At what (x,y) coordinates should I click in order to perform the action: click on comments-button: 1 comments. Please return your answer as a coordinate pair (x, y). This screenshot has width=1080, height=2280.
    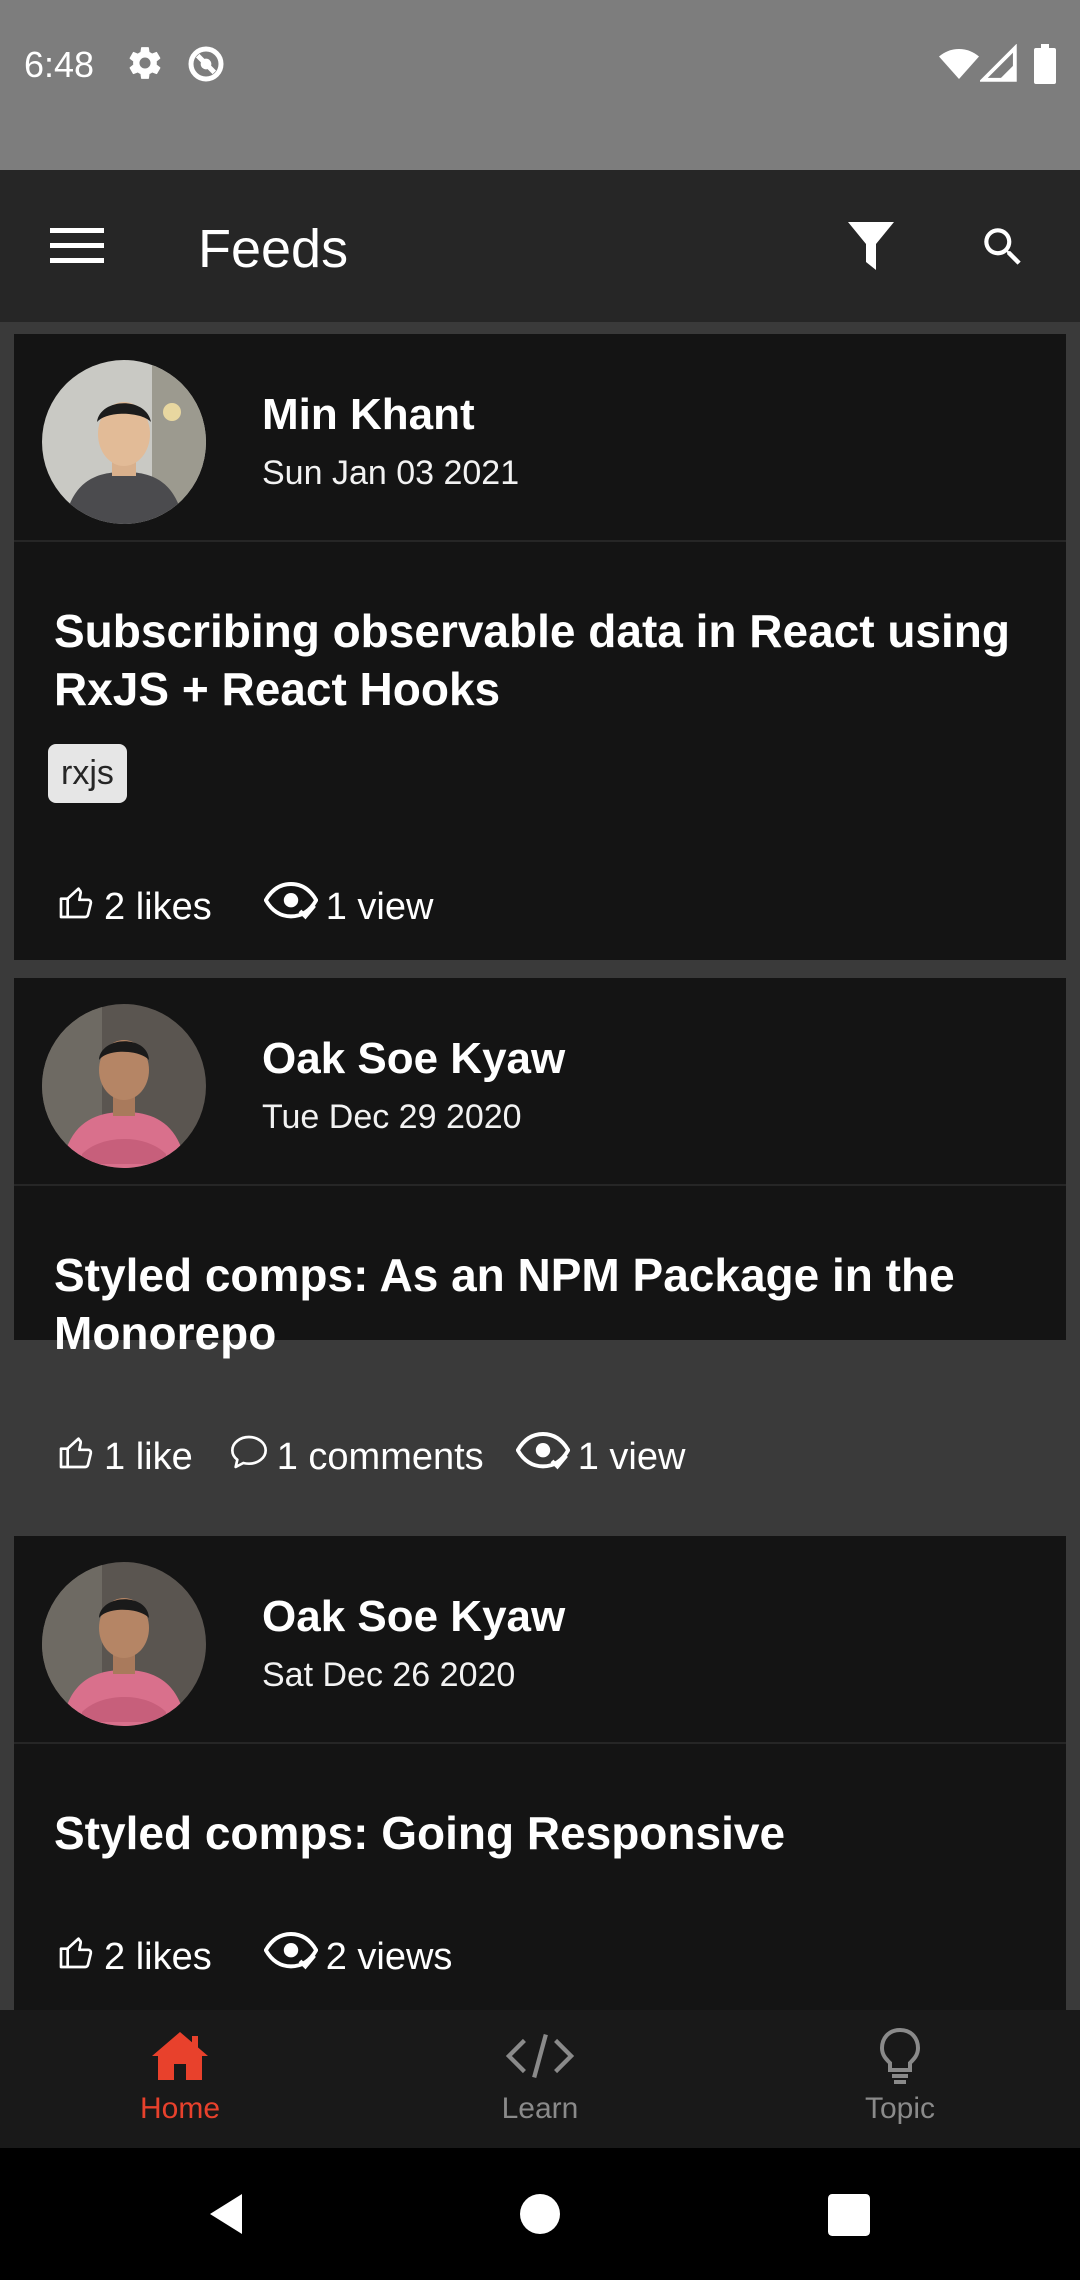
    Looking at the image, I should click on (356, 1457).